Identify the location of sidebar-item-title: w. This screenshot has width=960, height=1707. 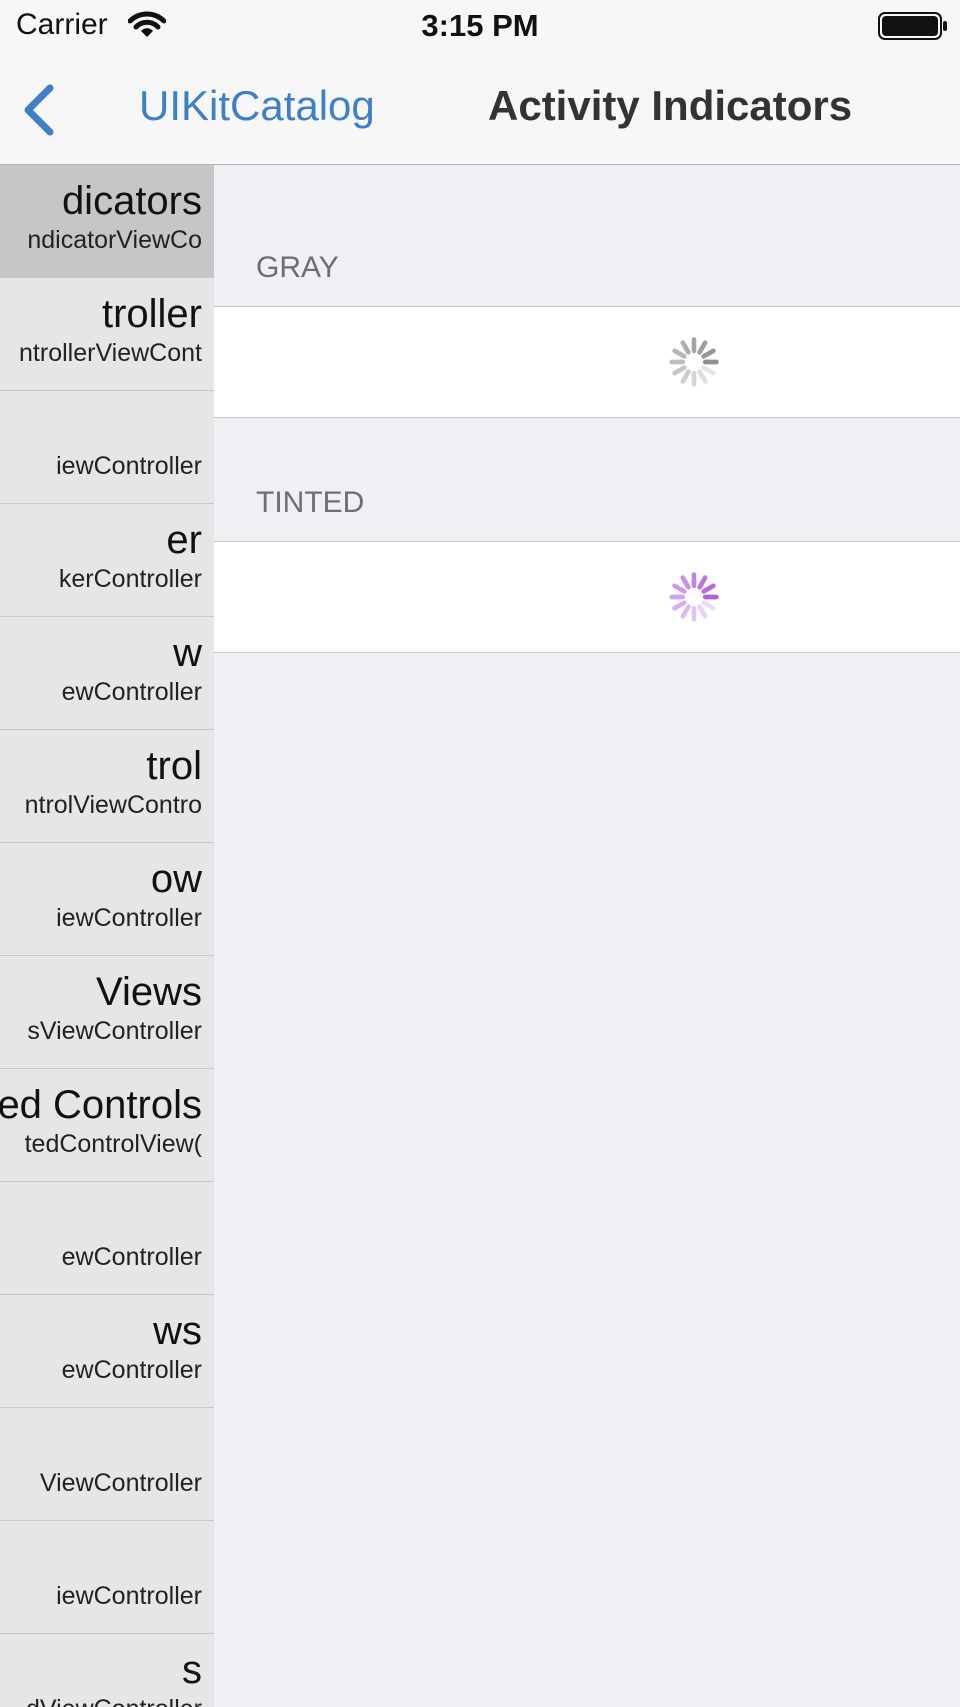
(187, 653).